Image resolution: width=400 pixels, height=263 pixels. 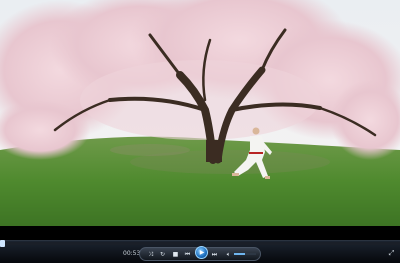 I want to click on seek-bar-thumb, so click(x=2, y=243).